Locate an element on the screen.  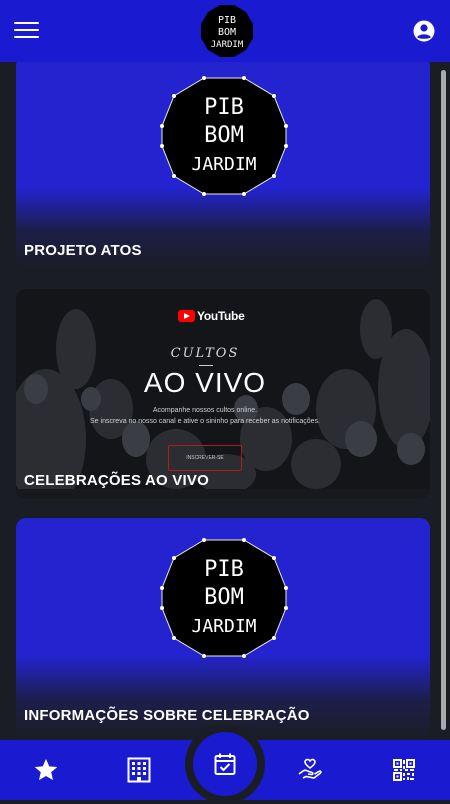
qr-code-icon is located at coordinates (404, 770).